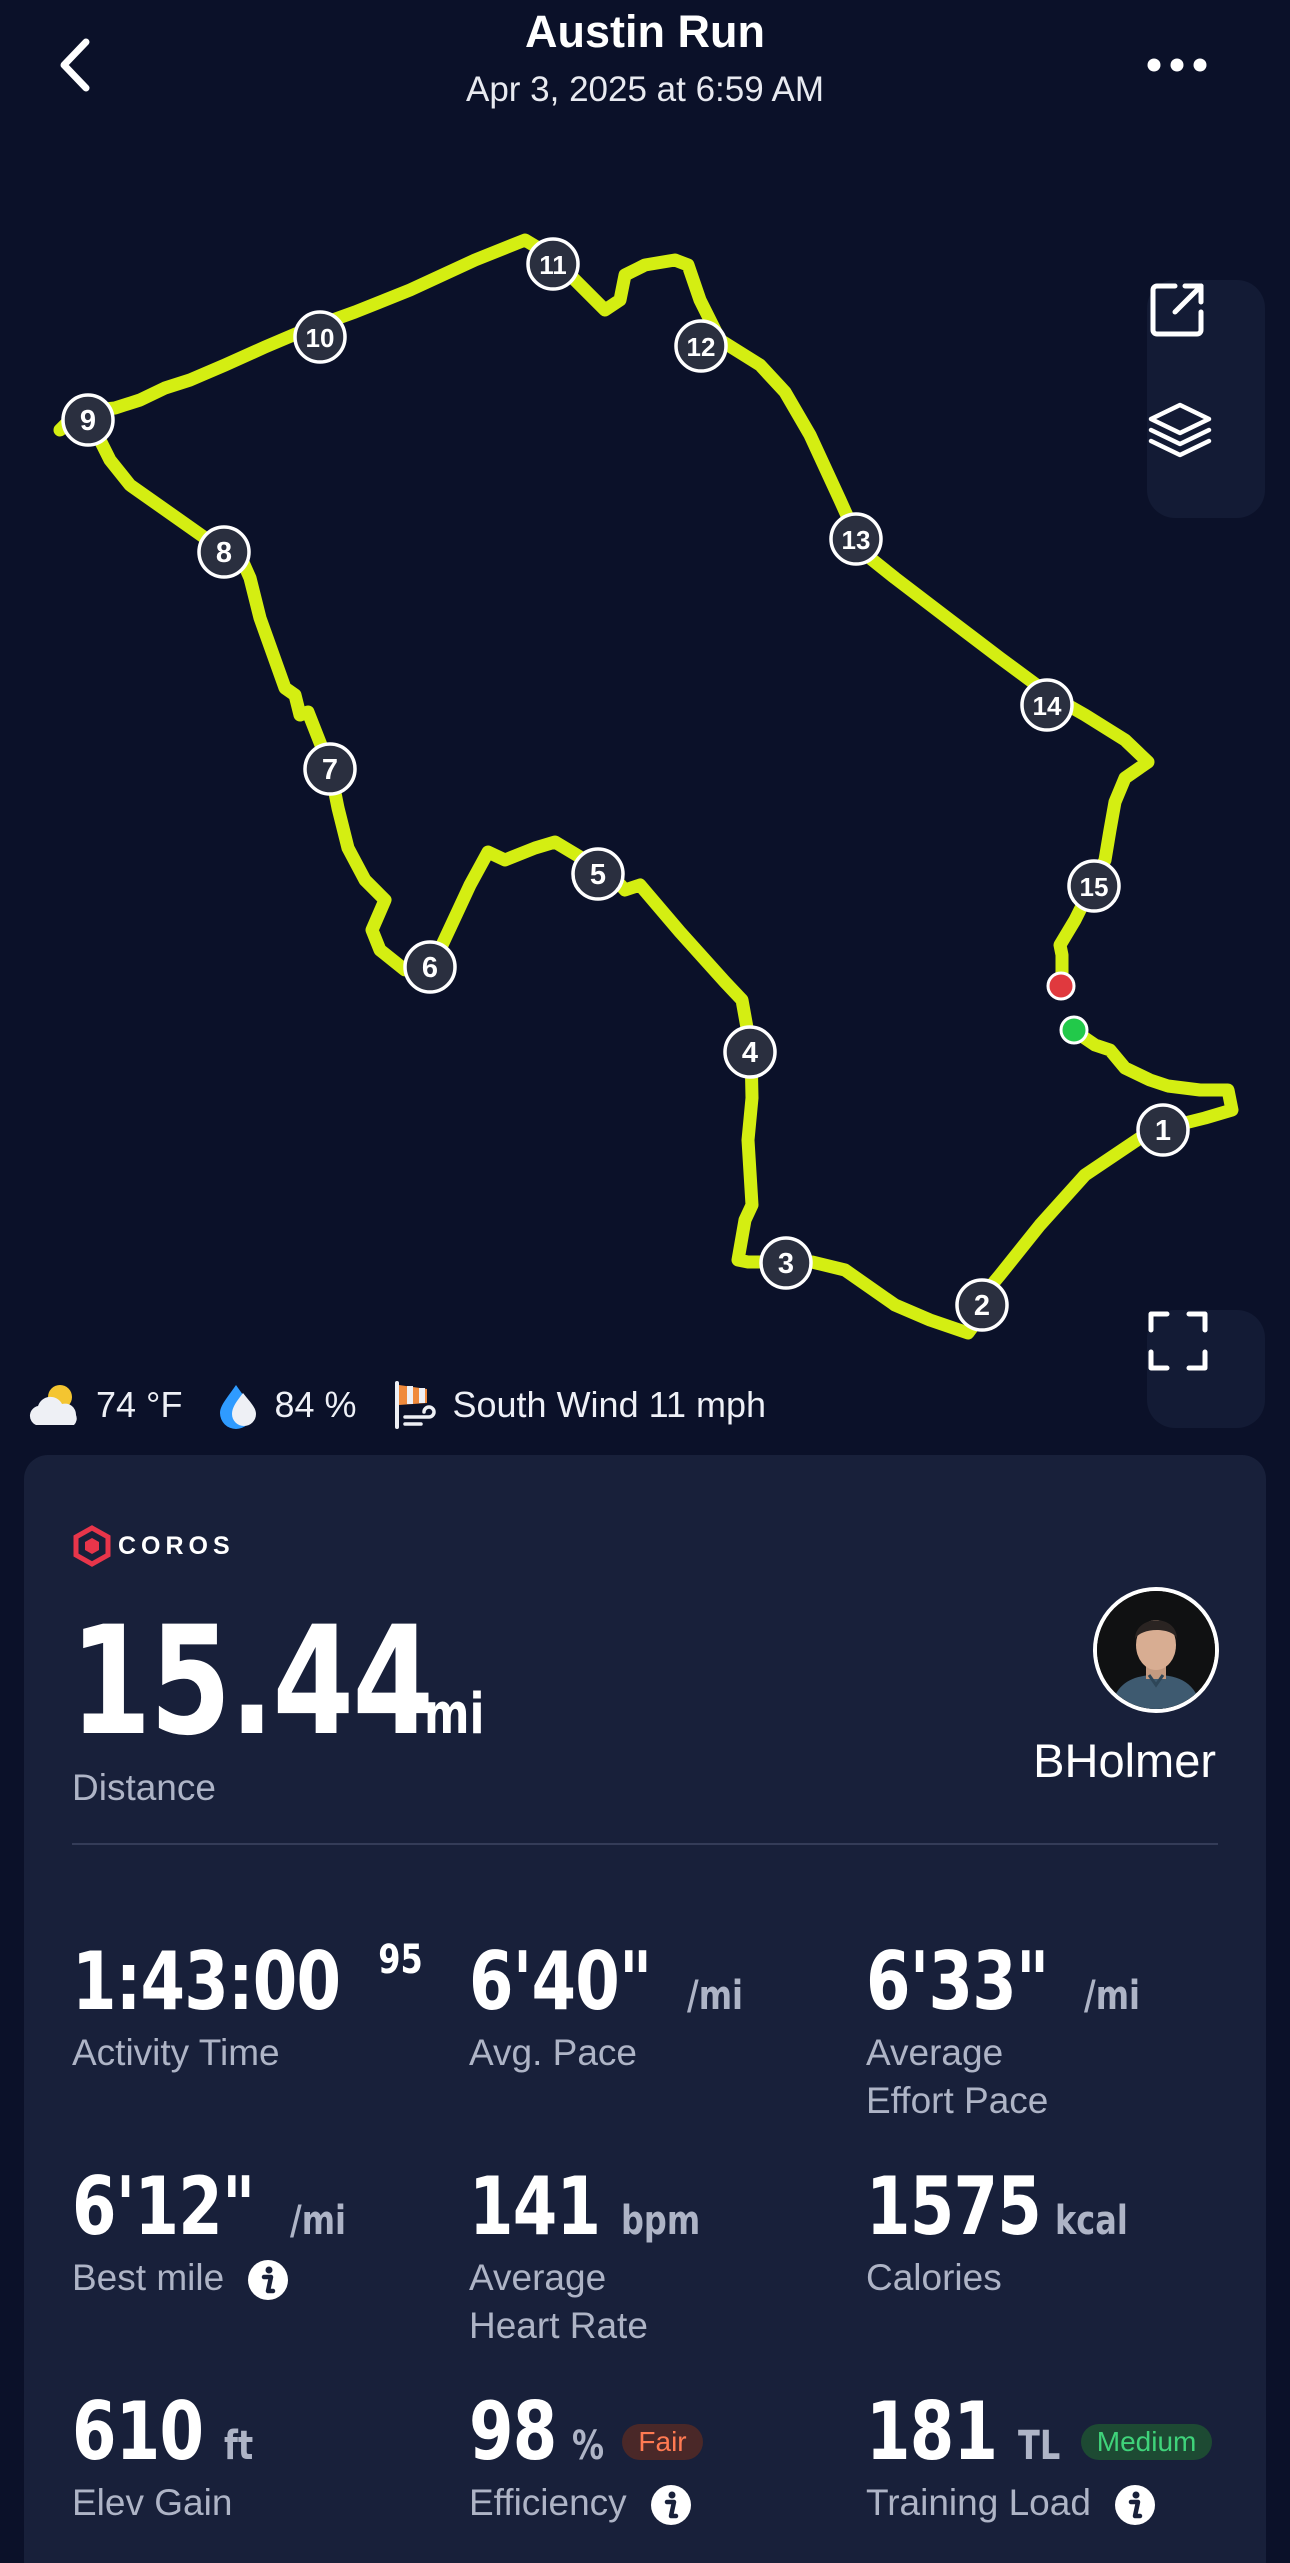 The image size is (1290, 2563). I want to click on metric-activity-time: 1:43:00 95 Activity Time, so click(262, 2006).